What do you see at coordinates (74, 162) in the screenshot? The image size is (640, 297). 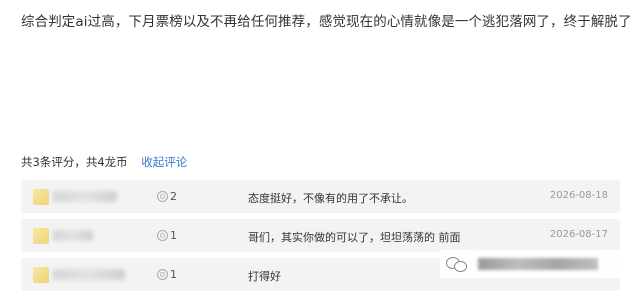 I see `rating-summary-text: 共3条评分，共4龙币` at bounding box center [74, 162].